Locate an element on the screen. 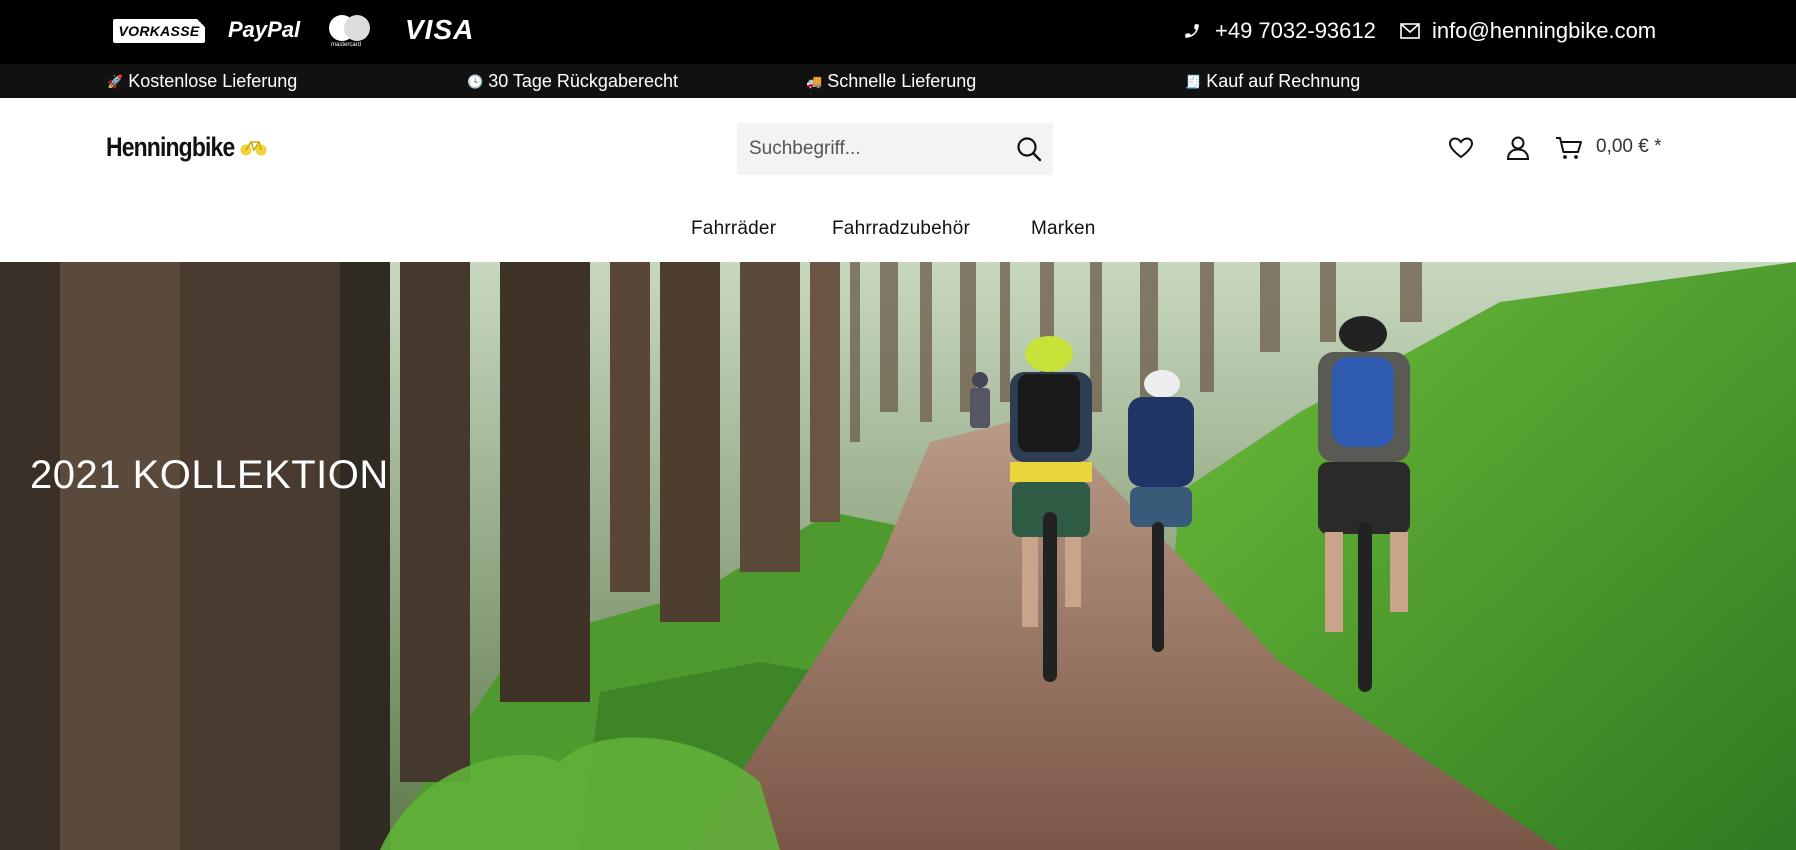 The image size is (1796, 850). usp-label: Kostenlose Lieferung is located at coordinates (213, 81).